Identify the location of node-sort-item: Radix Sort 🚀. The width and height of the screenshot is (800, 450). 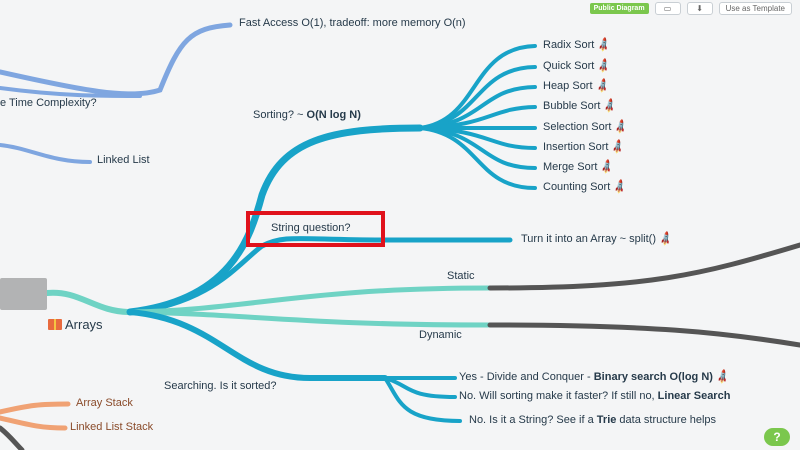
(578, 45).